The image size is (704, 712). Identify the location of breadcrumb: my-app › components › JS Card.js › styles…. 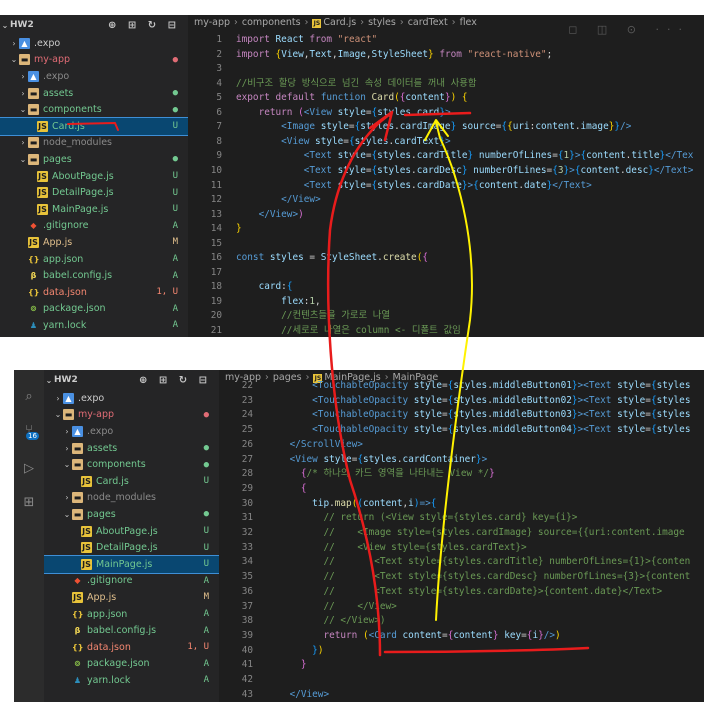
(335, 23).